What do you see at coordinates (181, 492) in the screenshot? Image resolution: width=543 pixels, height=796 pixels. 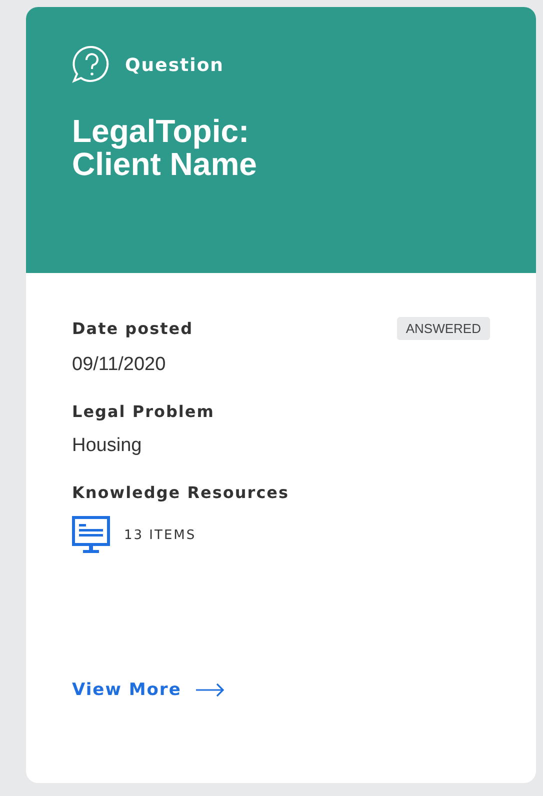 I see `field-label: Knowledge Resources` at bounding box center [181, 492].